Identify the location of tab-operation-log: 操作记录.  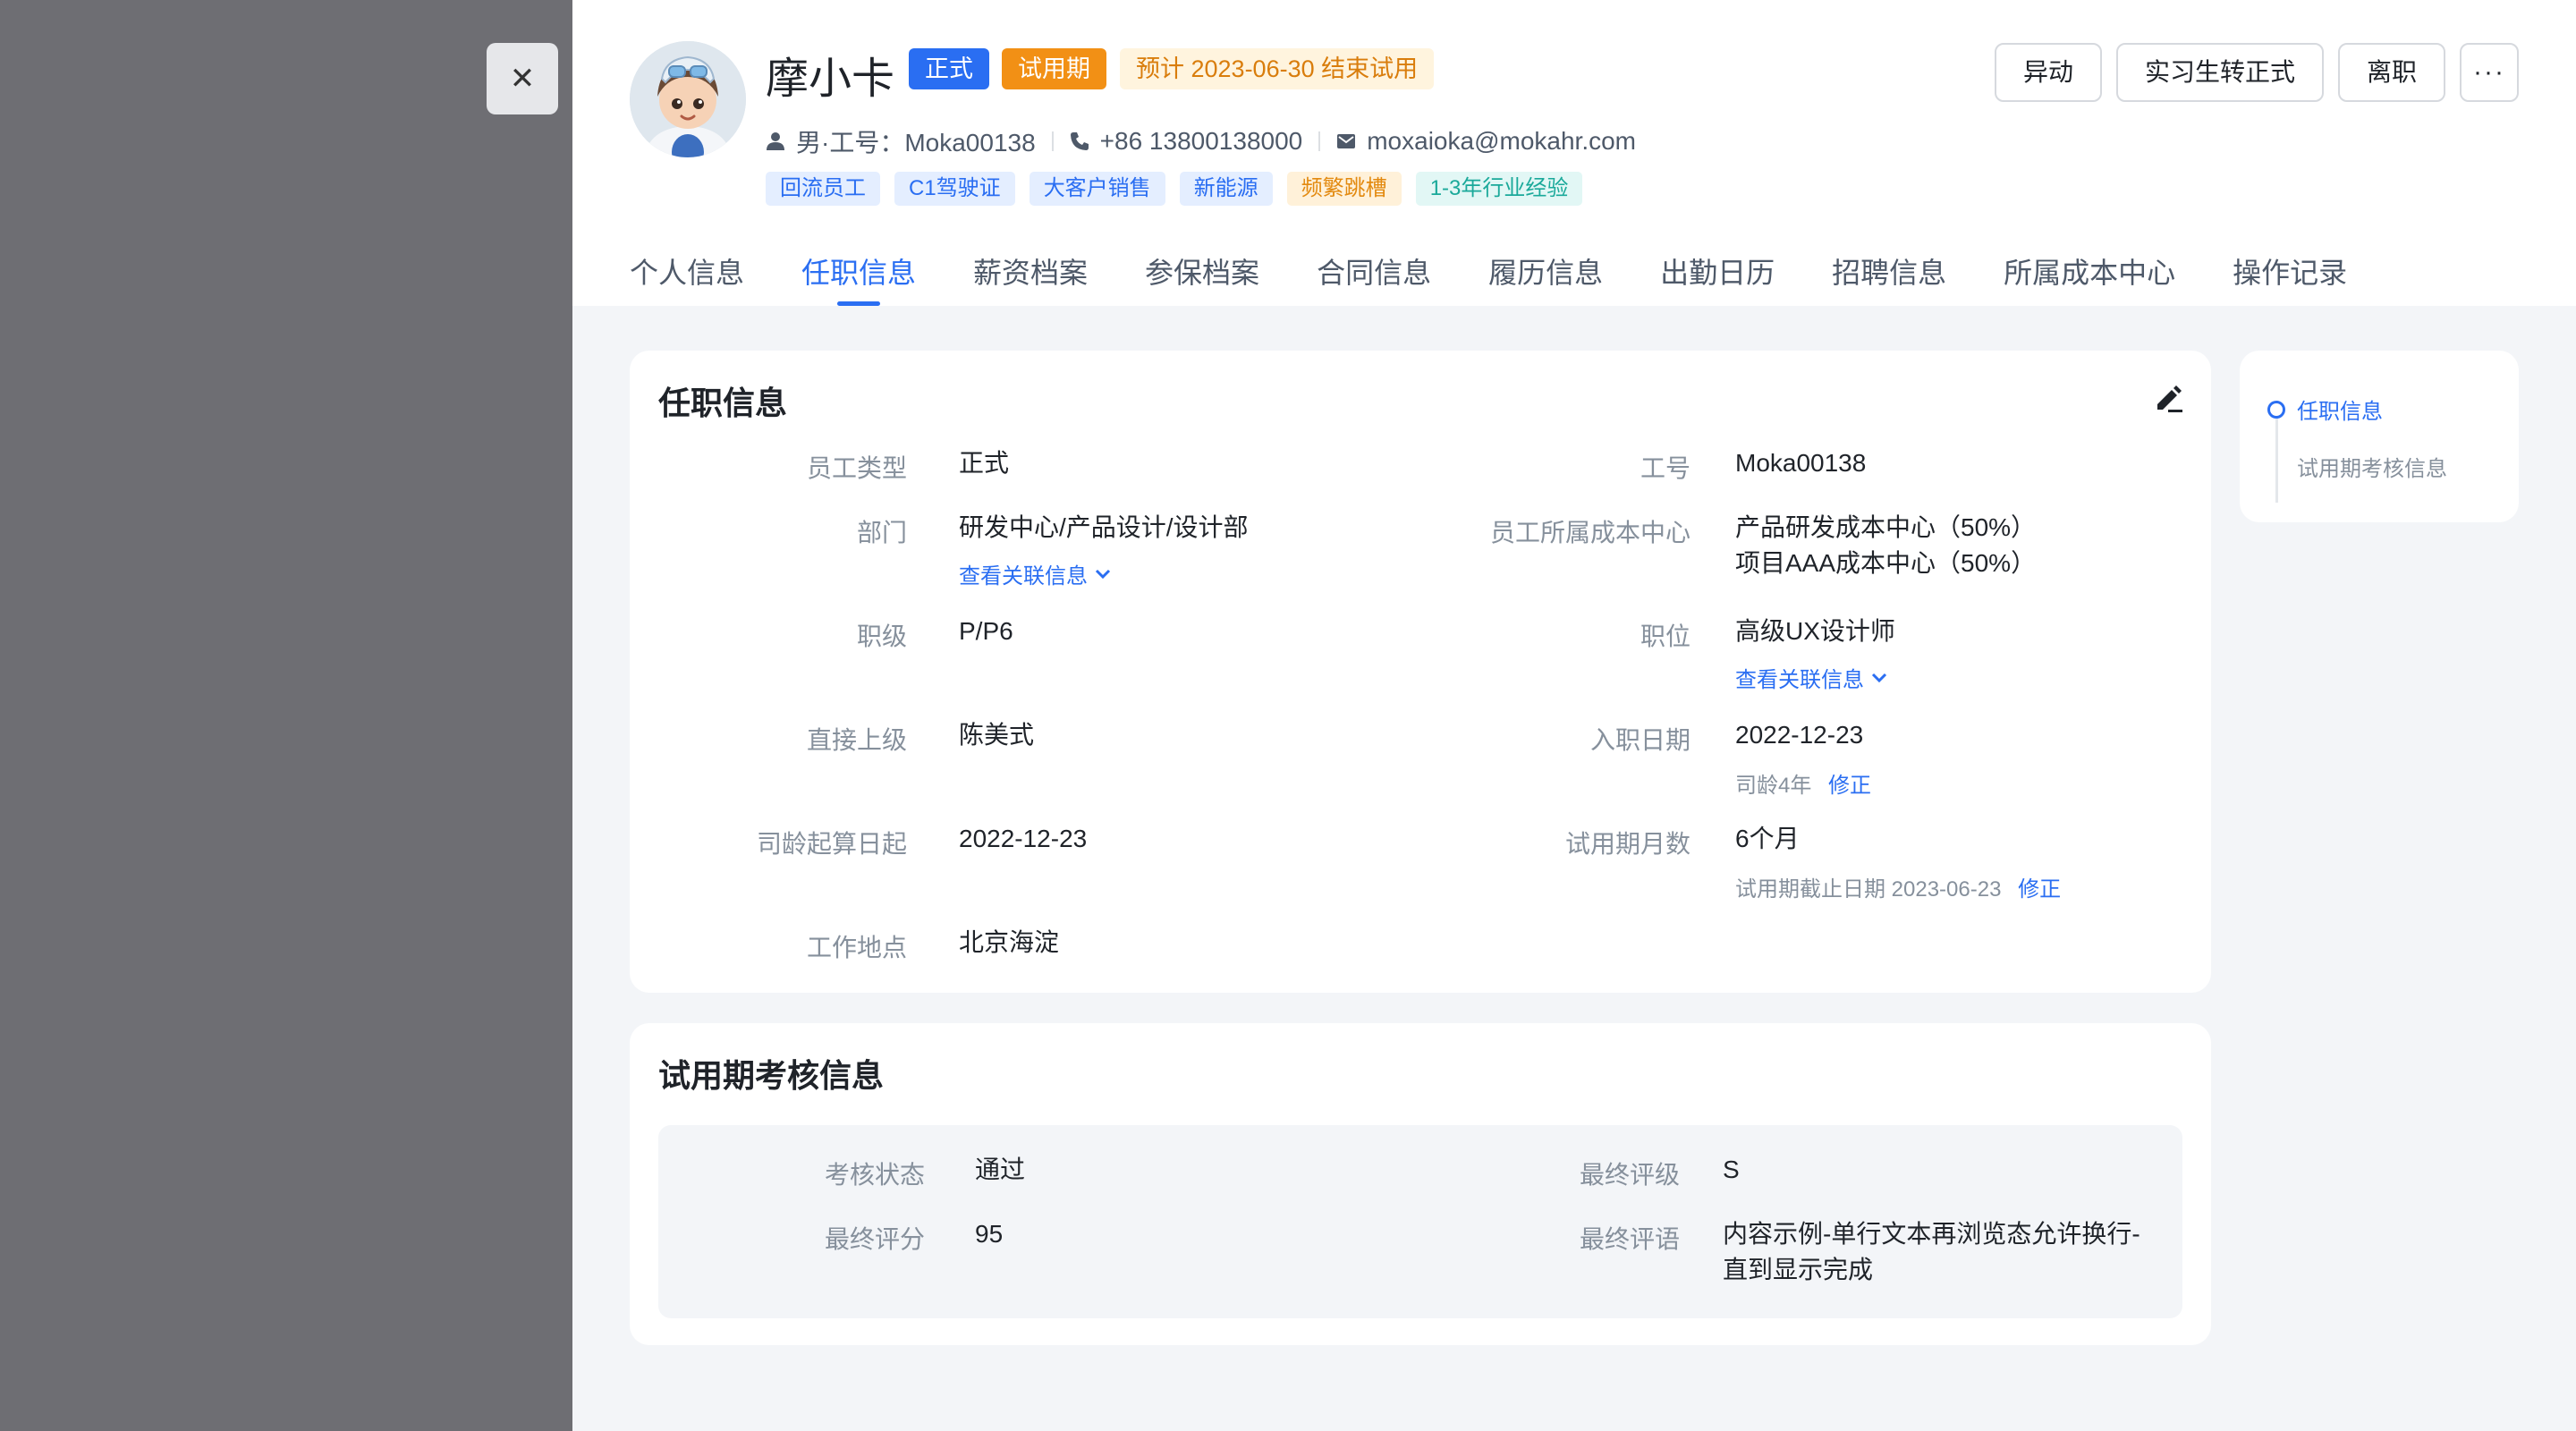
(2290, 278).